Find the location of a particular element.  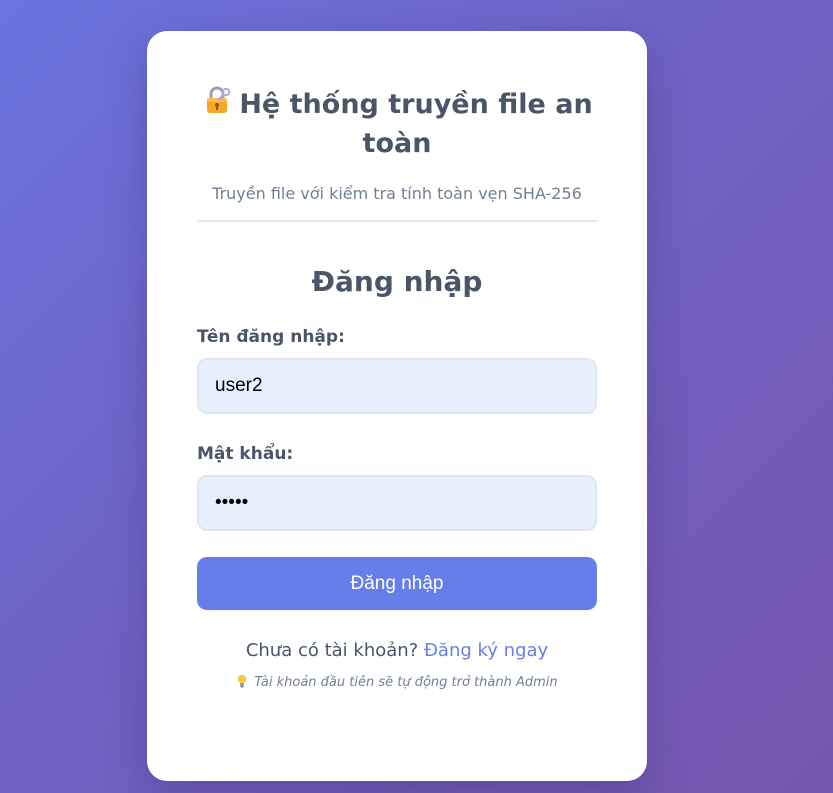

lock-with-key-icon is located at coordinates (219, 99).